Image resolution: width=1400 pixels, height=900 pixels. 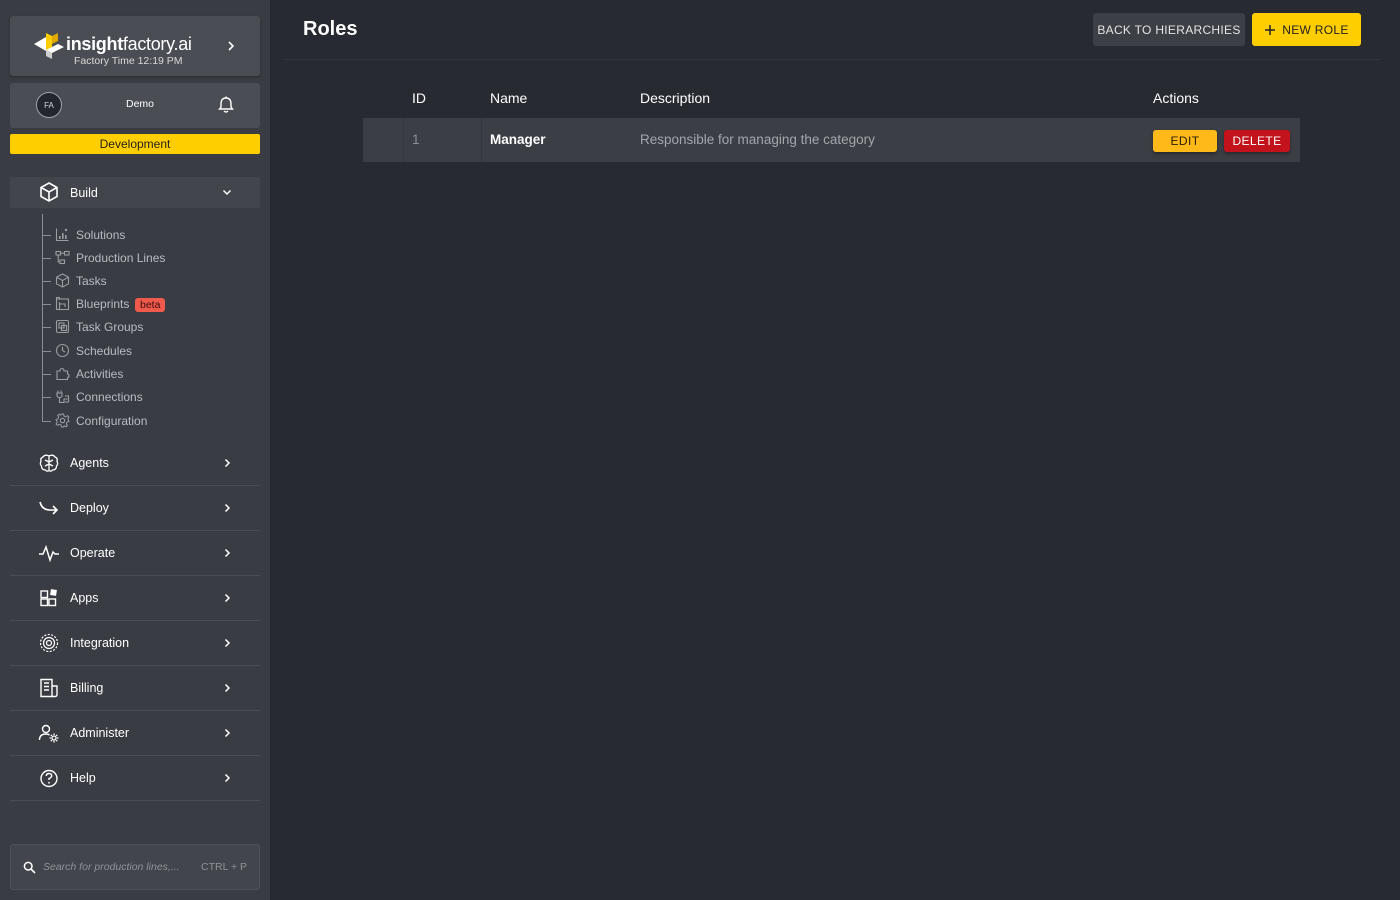 What do you see at coordinates (49, 508) in the screenshot?
I see `deploy-arrow-icon` at bounding box center [49, 508].